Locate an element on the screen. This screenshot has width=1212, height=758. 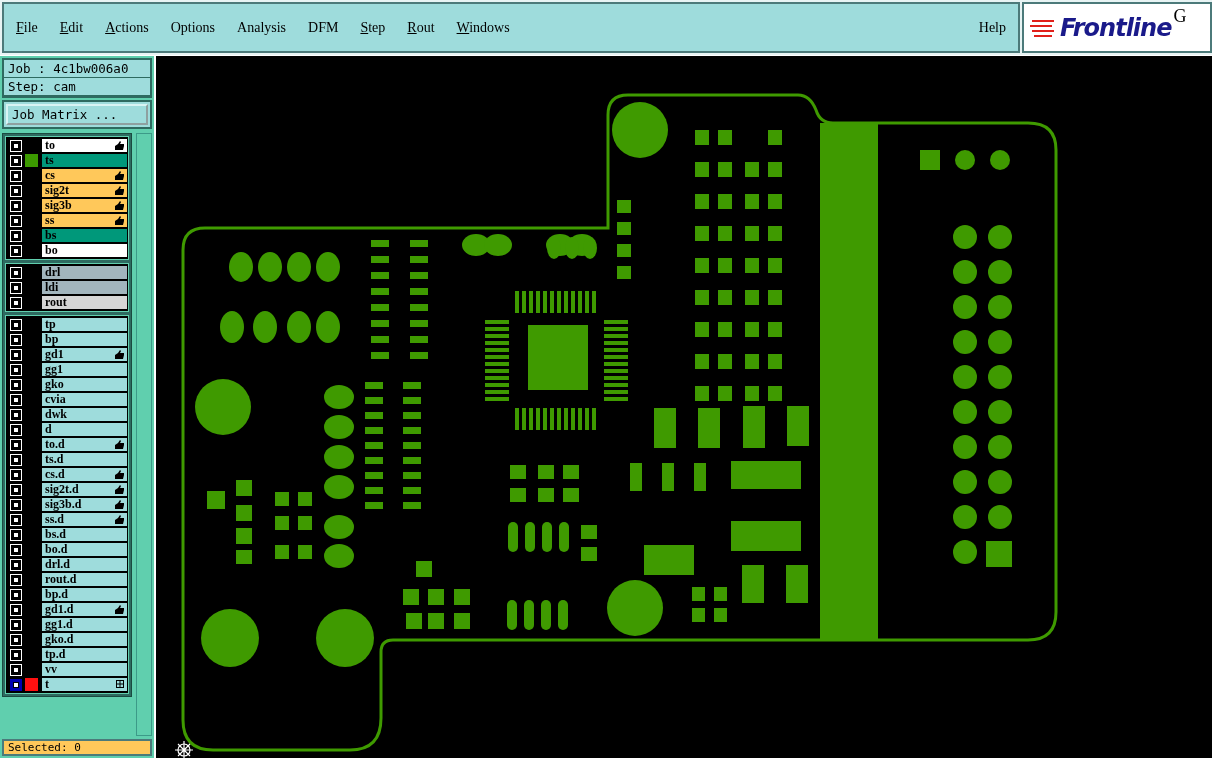
layer-name-text: ss.d is located at coordinates (54, 519).